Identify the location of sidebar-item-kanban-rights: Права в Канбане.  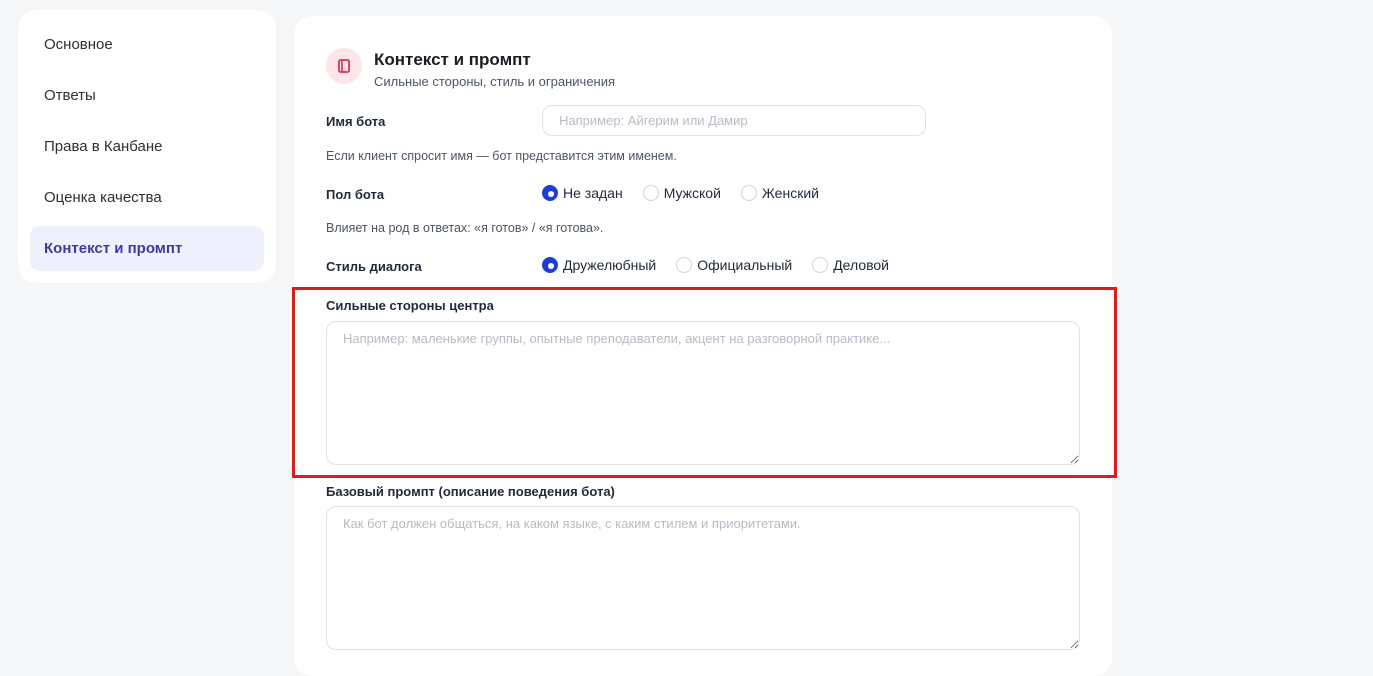
(147, 146).